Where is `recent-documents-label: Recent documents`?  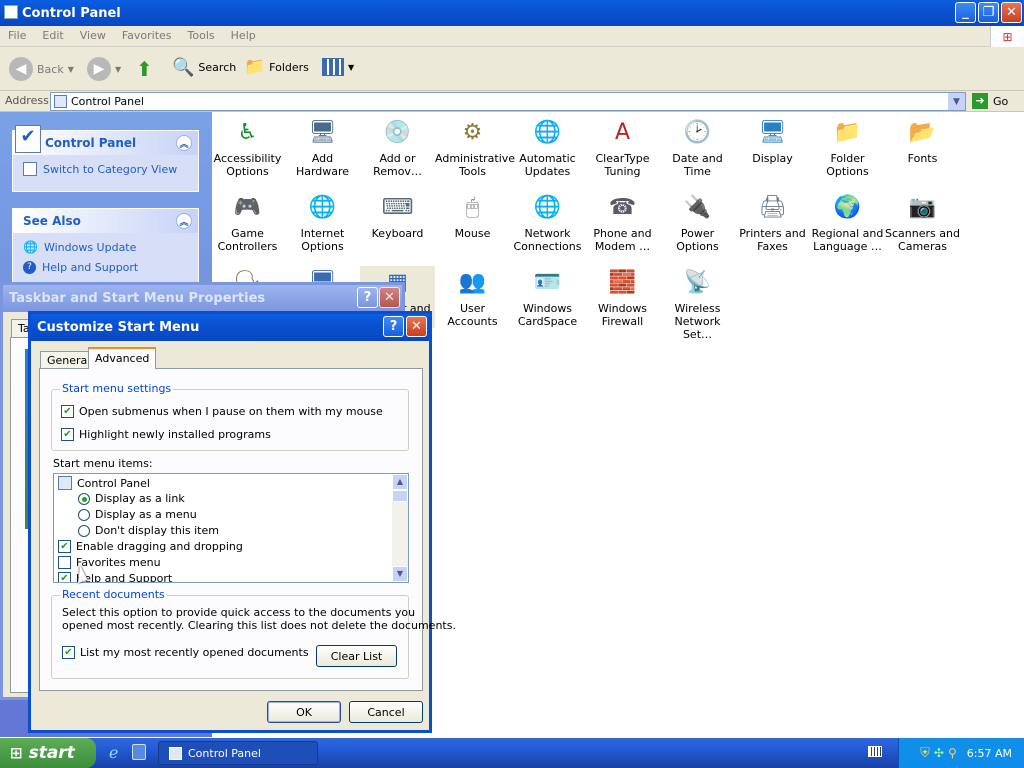 recent-documents-label: Recent documents is located at coordinates (113, 594).